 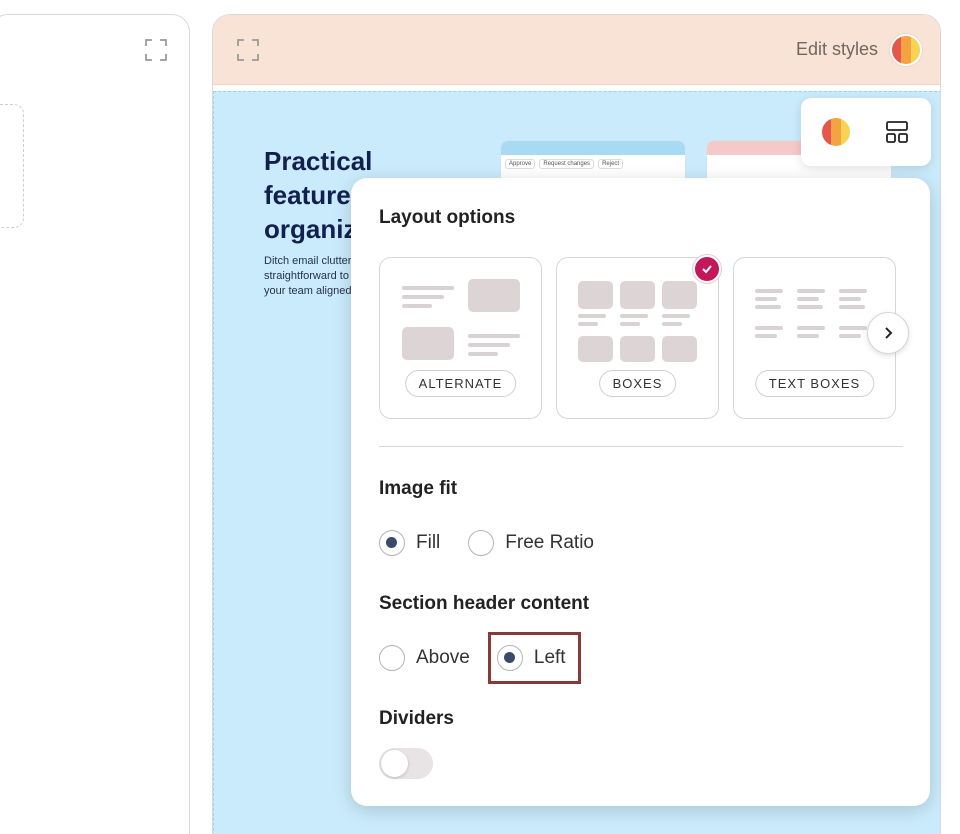 What do you see at coordinates (637, 383) in the screenshot?
I see `layout-label: BOXES` at bounding box center [637, 383].